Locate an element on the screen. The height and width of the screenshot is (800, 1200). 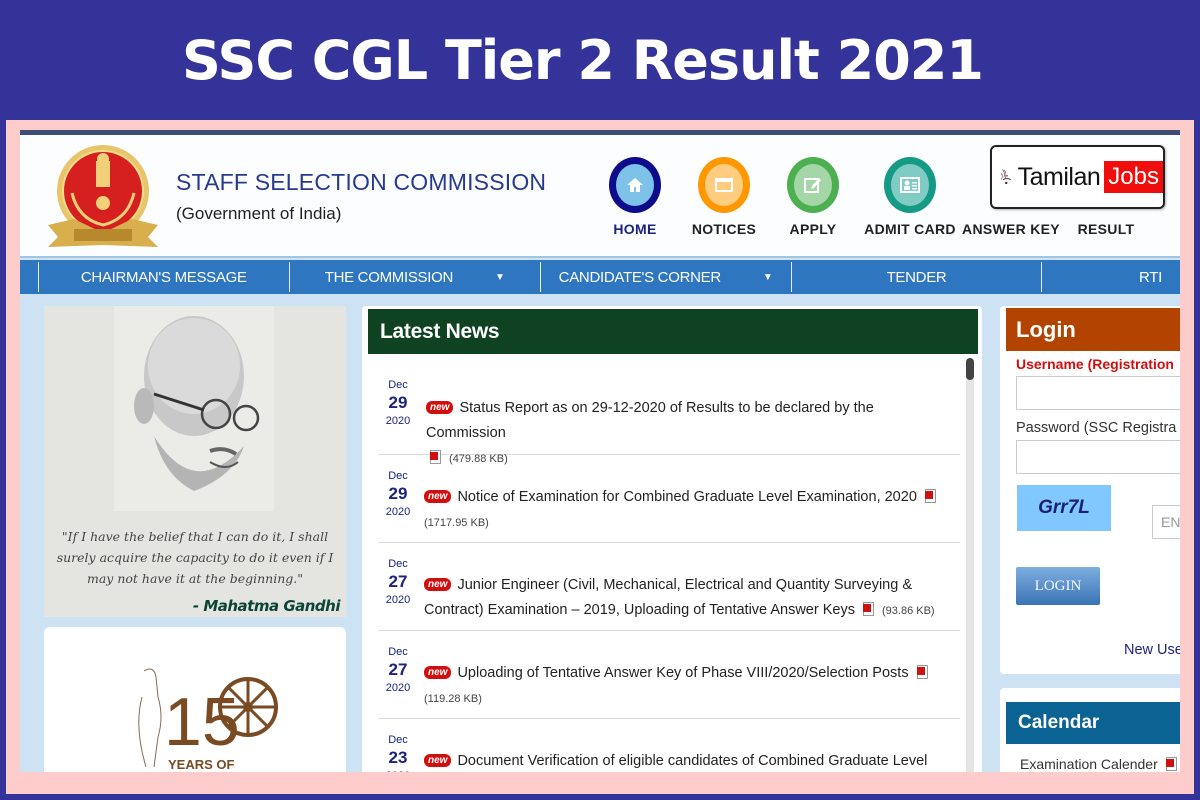
id-card-icon is located at coordinates (910, 185).